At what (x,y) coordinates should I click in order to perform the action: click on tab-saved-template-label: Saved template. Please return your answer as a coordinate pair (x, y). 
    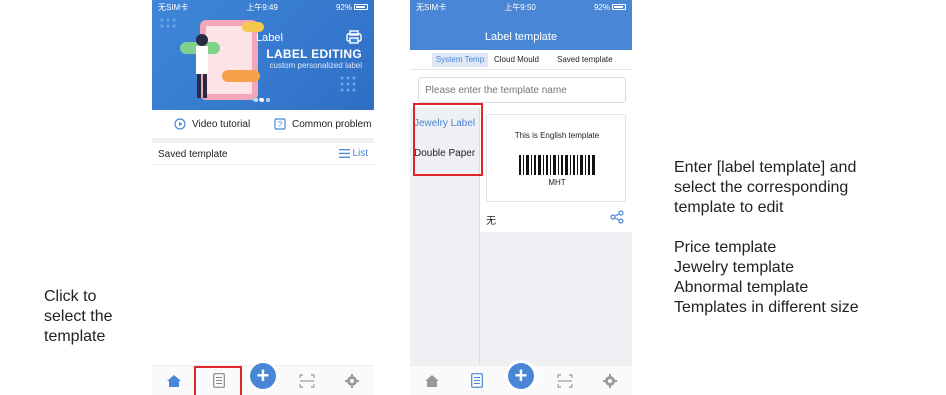
    Looking at the image, I should click on (585, 59).